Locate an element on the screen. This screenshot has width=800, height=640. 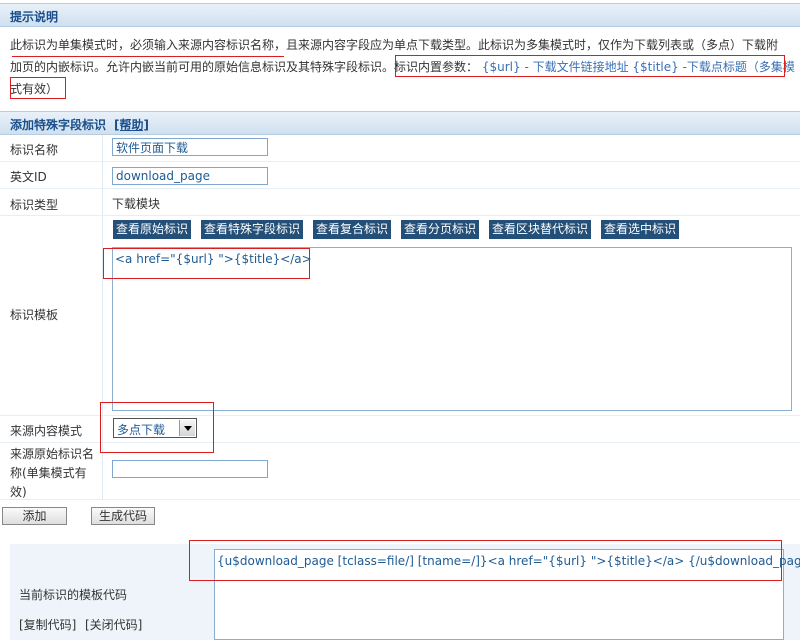
en-id-input is located at coordinates (190, 176).